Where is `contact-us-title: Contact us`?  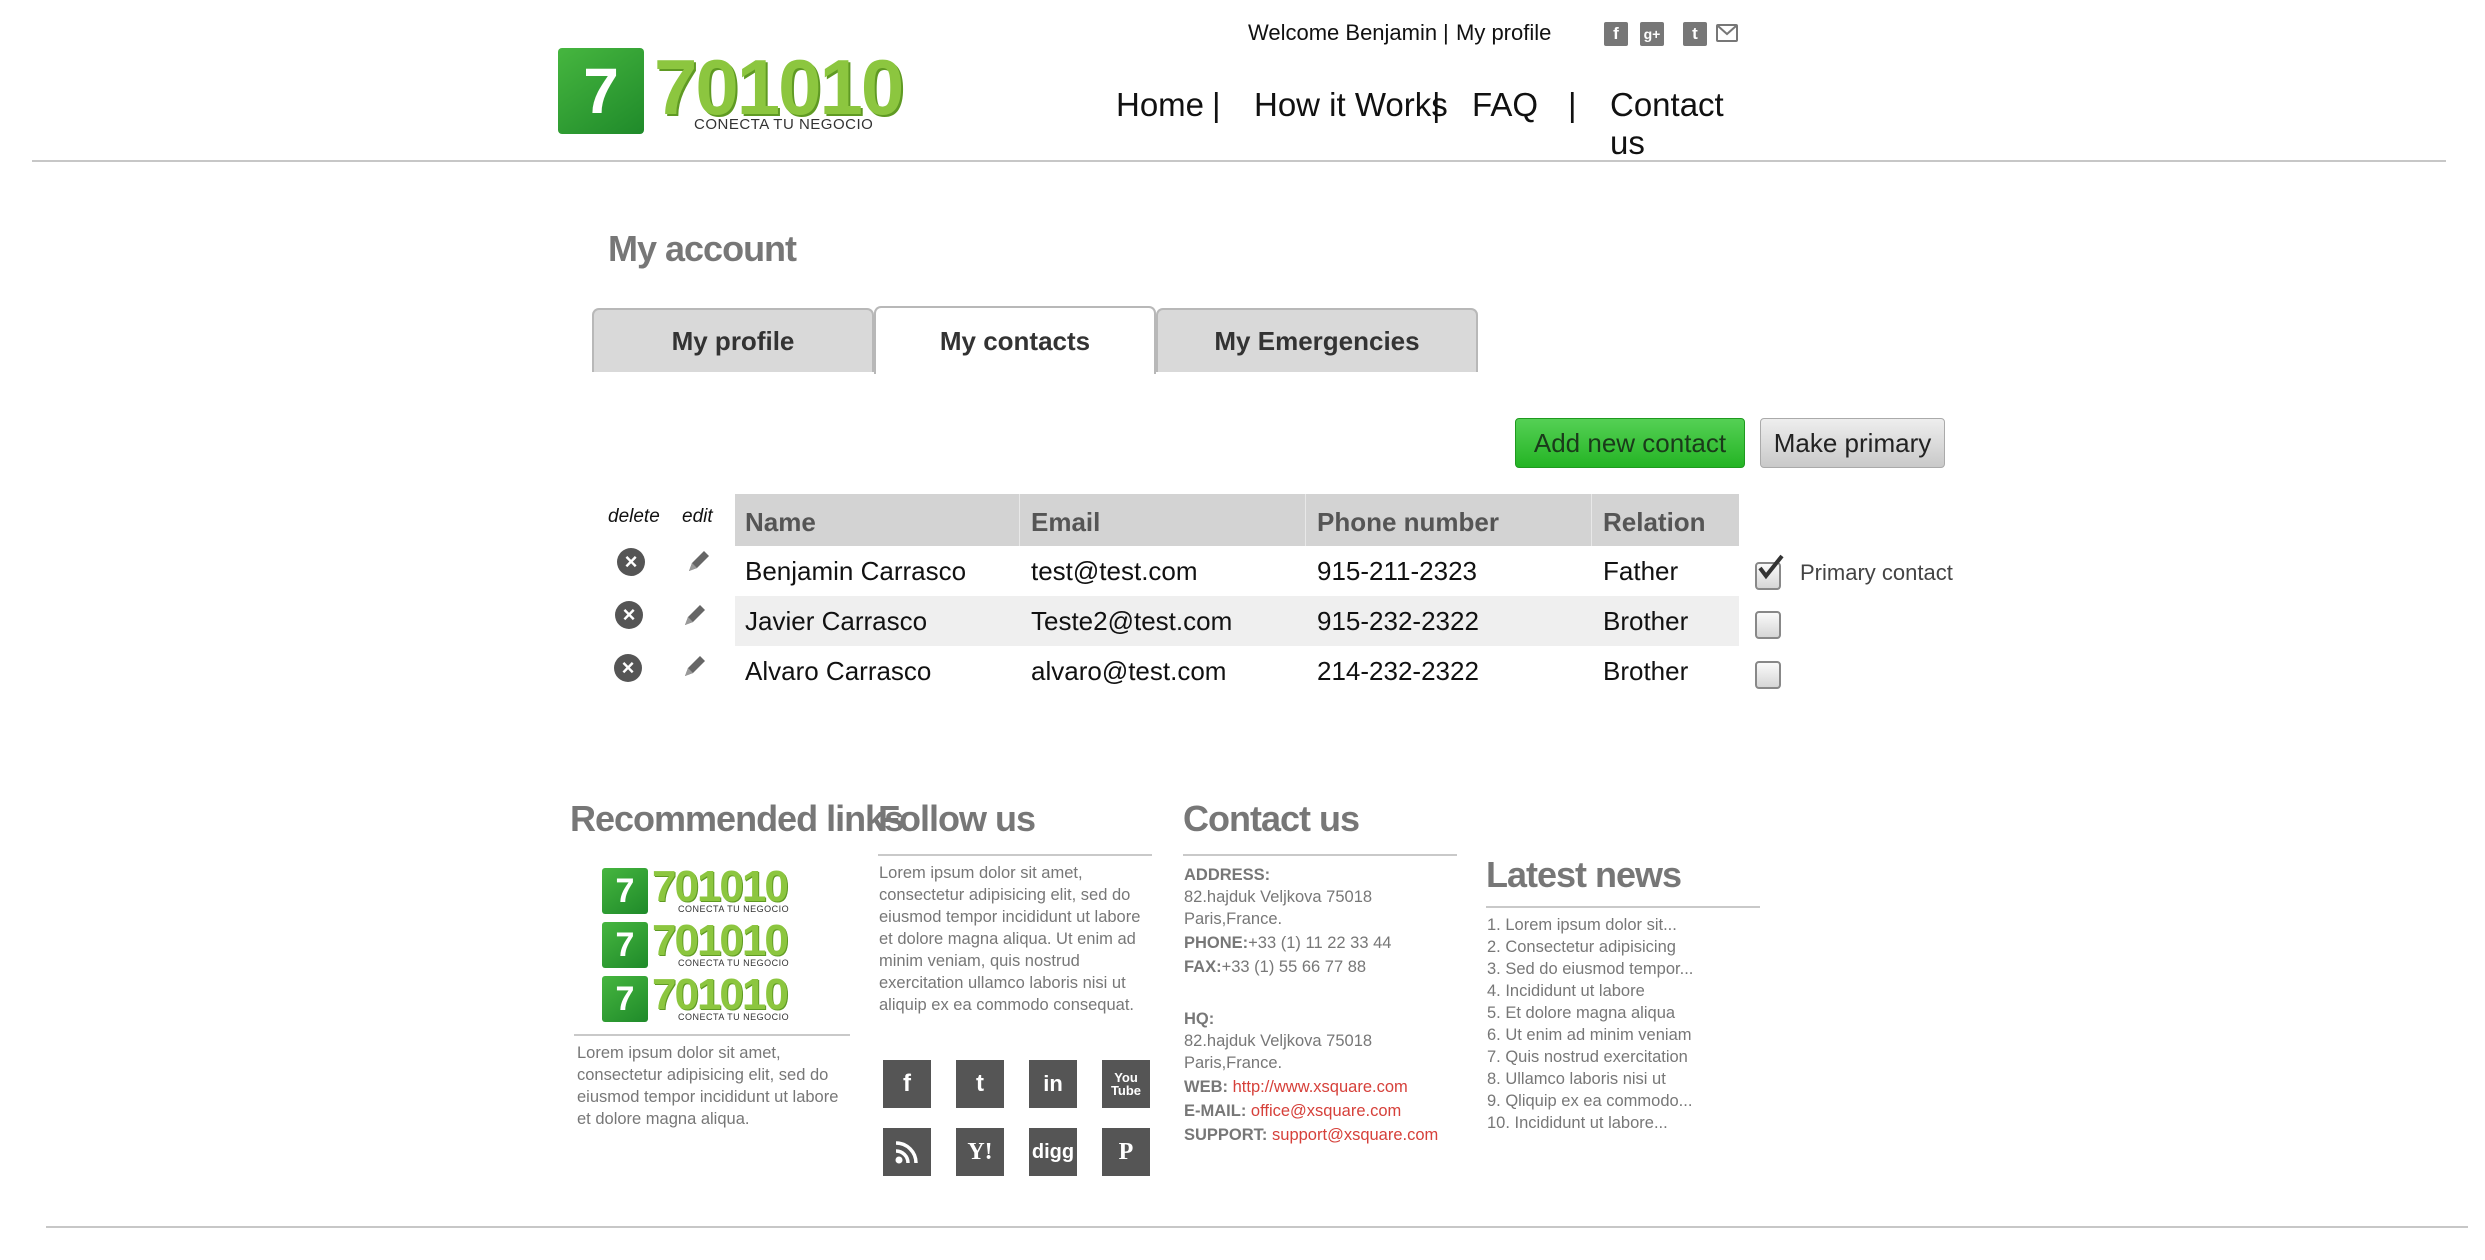 contact-us-title: Contact us is located at coordinates (1271, 818).